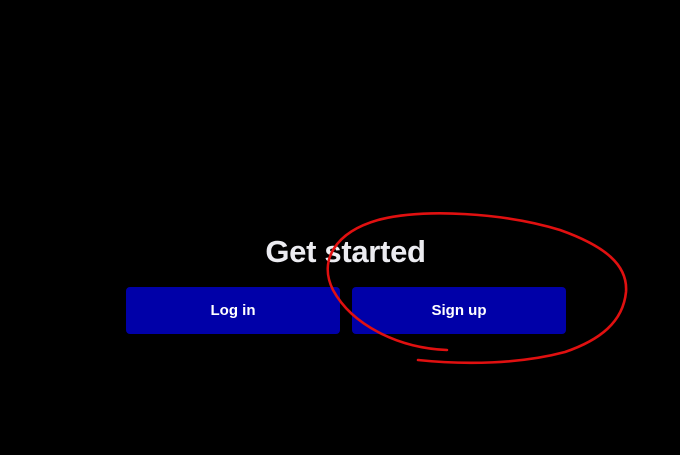 This screenshot has height=455, width=680. Describe the element at coordinates (233, 310) in the screenshot. I see `log-in-button: Log in` at that location.